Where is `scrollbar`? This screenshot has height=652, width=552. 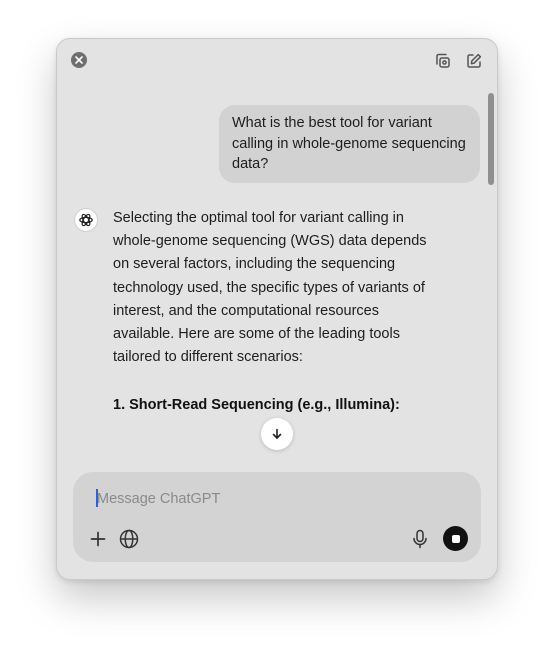
scrollbar is located at coordinates (491, 139).